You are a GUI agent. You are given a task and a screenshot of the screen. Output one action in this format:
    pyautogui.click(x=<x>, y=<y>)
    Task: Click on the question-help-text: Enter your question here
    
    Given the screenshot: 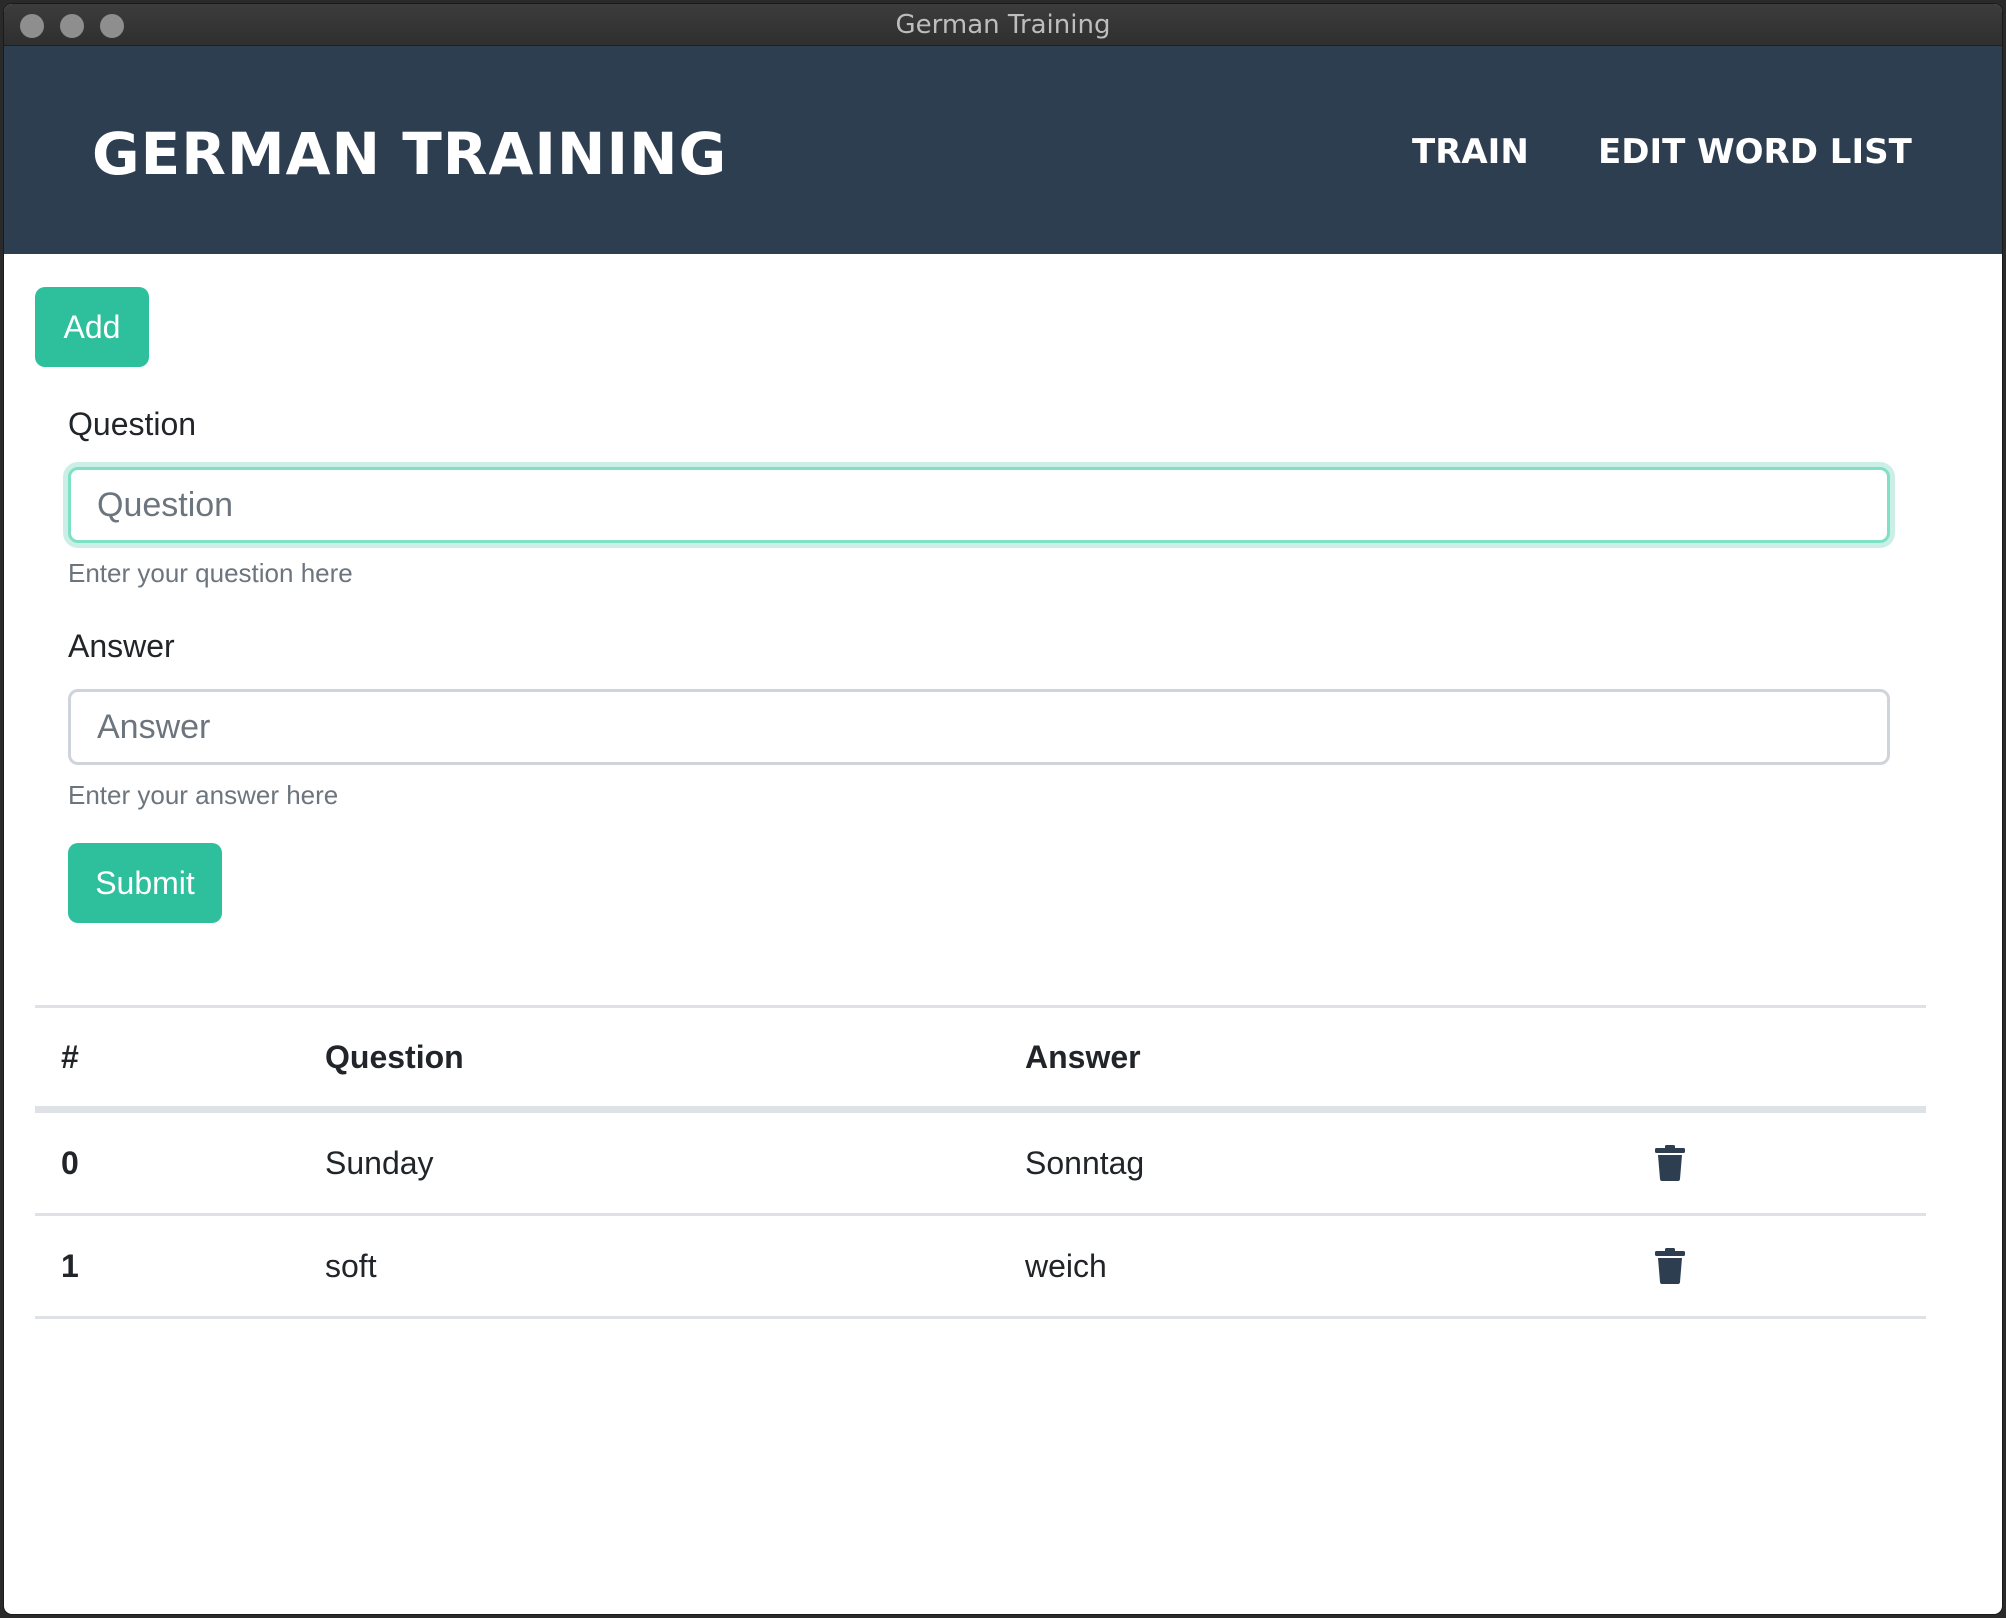 What is the action you would take?
    pyautogui.click(x=210, y=573)
    